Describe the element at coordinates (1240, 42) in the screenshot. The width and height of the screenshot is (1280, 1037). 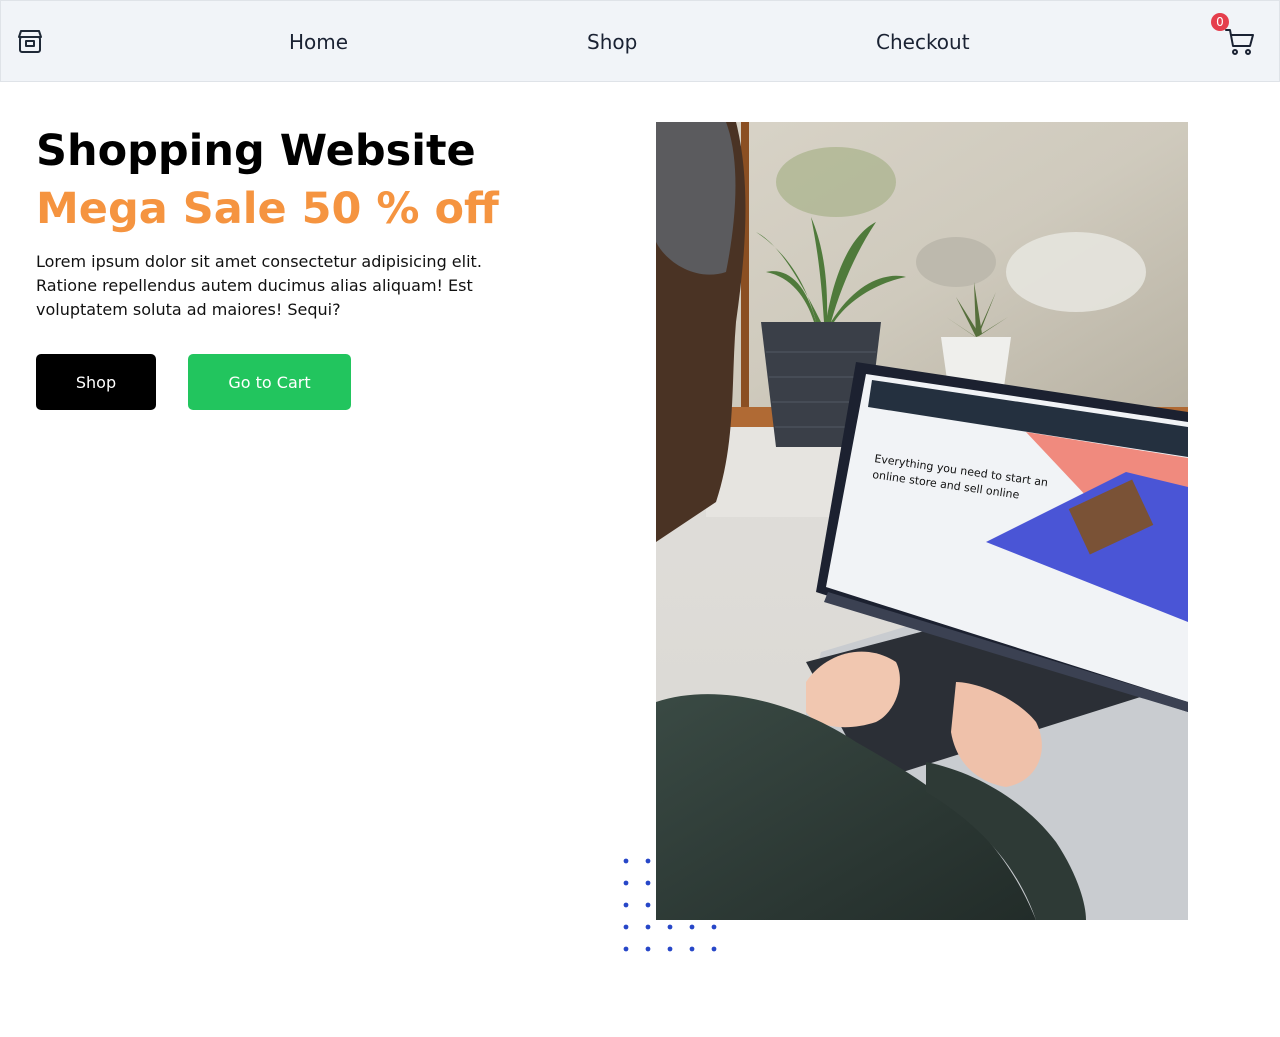
I see `cart-icon` at that location.